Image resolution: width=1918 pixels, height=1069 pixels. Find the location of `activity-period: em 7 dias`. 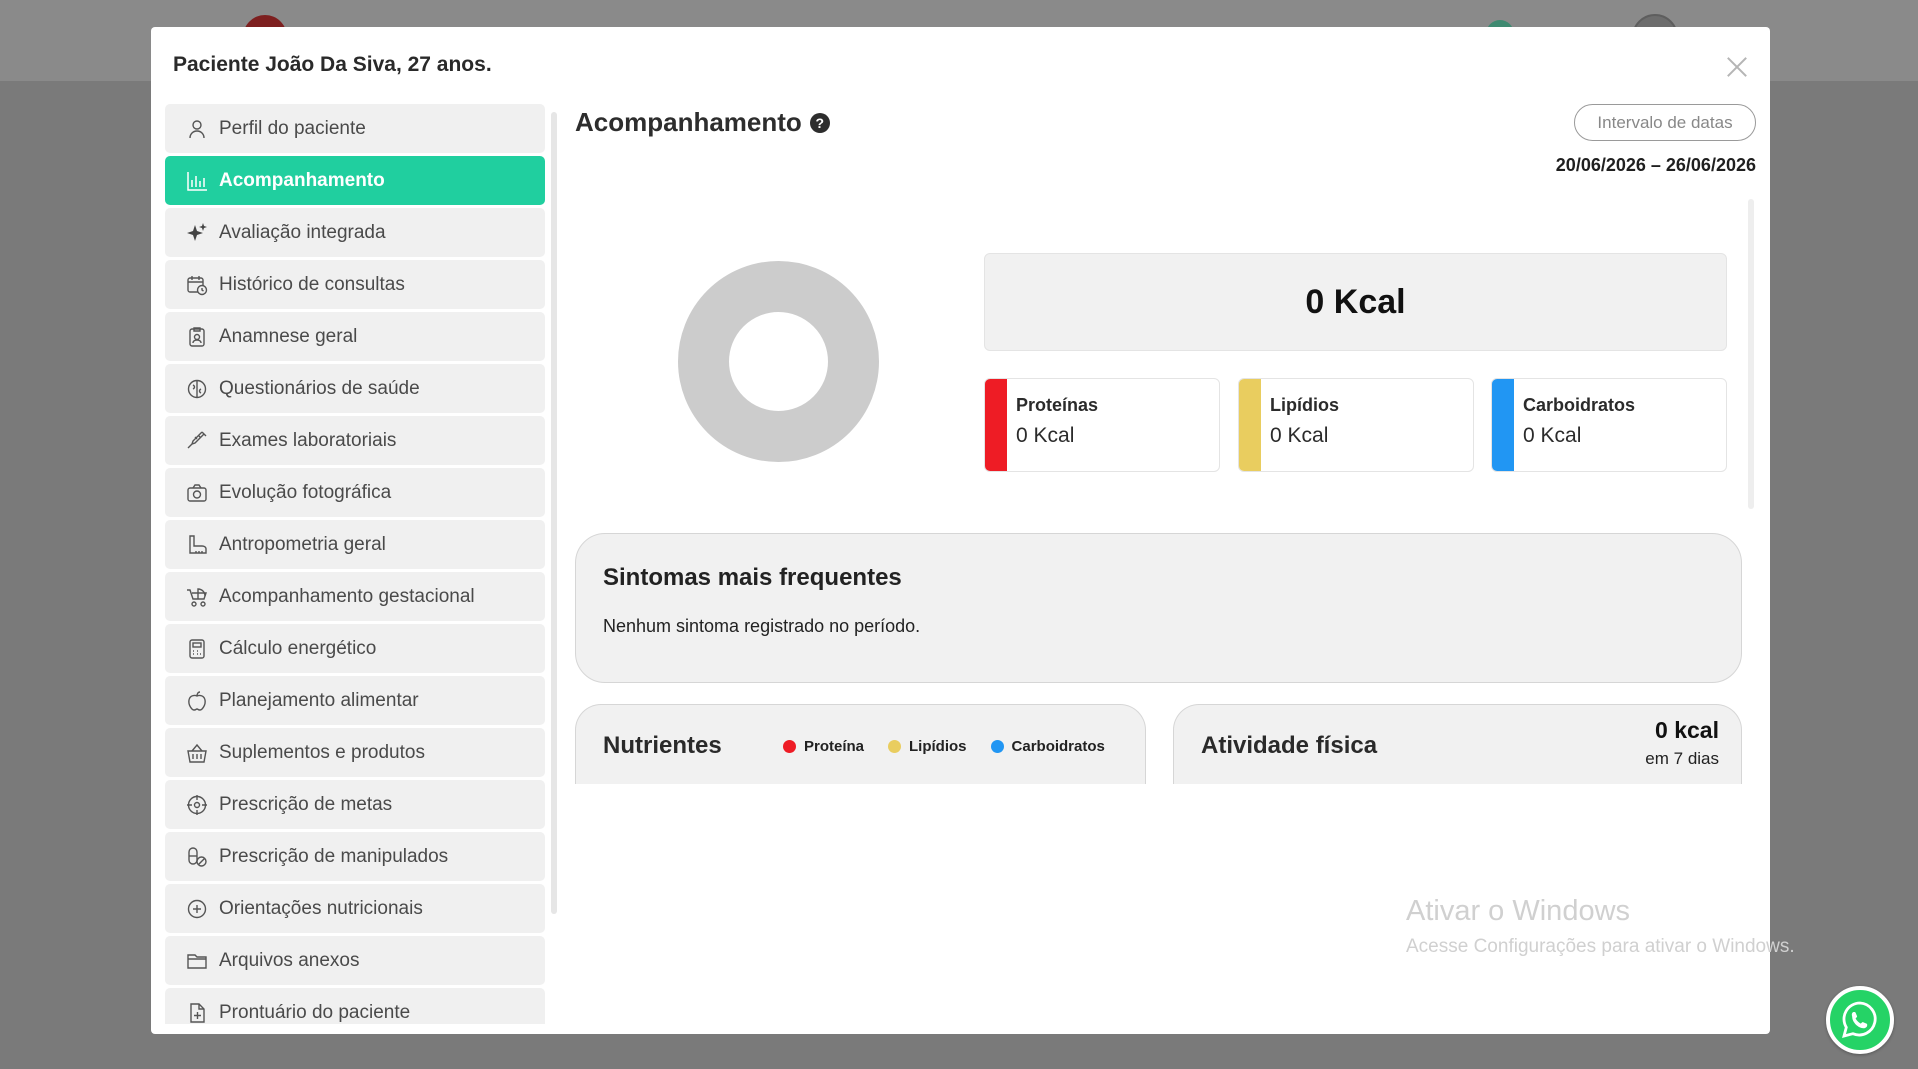

activity-period: em 7 dias is located at coordinates (1682, 758).